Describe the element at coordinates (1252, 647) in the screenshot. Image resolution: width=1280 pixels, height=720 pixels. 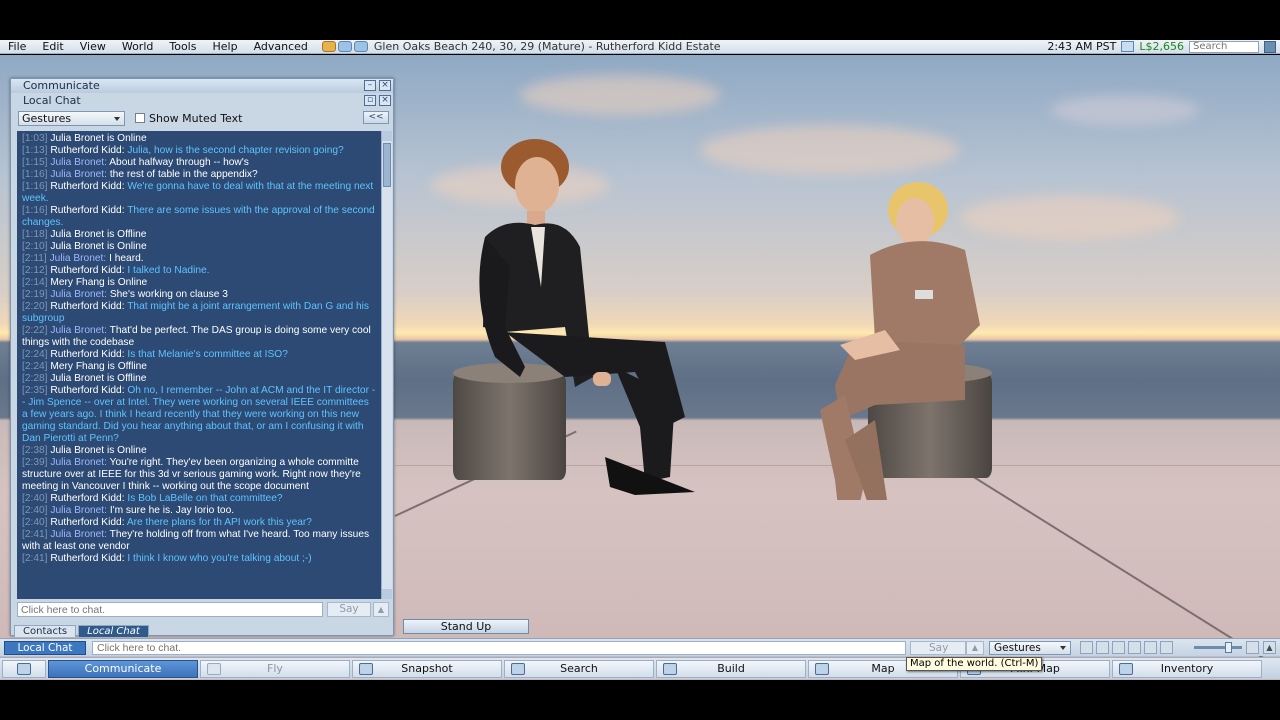
I see `speaker-icon` at that location.